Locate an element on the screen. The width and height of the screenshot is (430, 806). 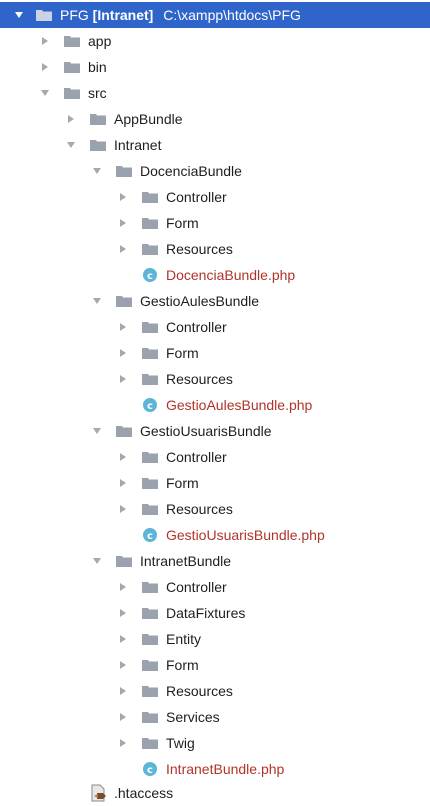
tree-item-label: Entity is located at coordinates (184, 639).